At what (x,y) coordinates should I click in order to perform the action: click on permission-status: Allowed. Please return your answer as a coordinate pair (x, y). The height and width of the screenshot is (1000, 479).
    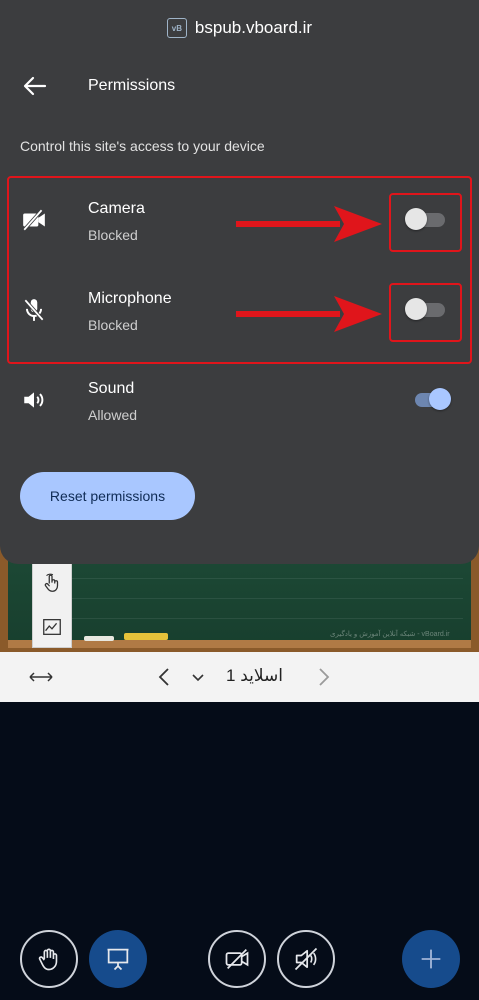
    Looking at the image, I should click on (113, 415).